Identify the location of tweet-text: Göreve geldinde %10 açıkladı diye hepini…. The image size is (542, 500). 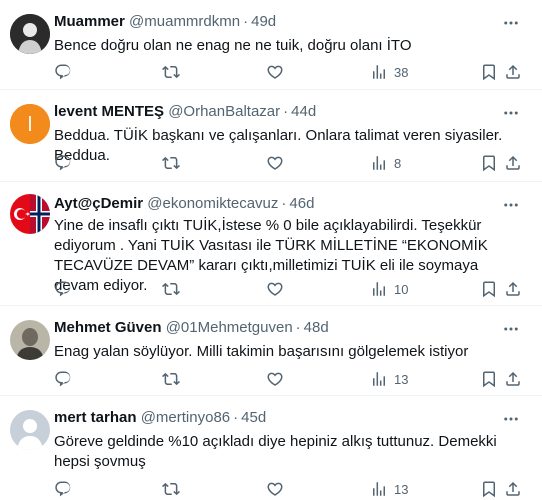
(275, 451).